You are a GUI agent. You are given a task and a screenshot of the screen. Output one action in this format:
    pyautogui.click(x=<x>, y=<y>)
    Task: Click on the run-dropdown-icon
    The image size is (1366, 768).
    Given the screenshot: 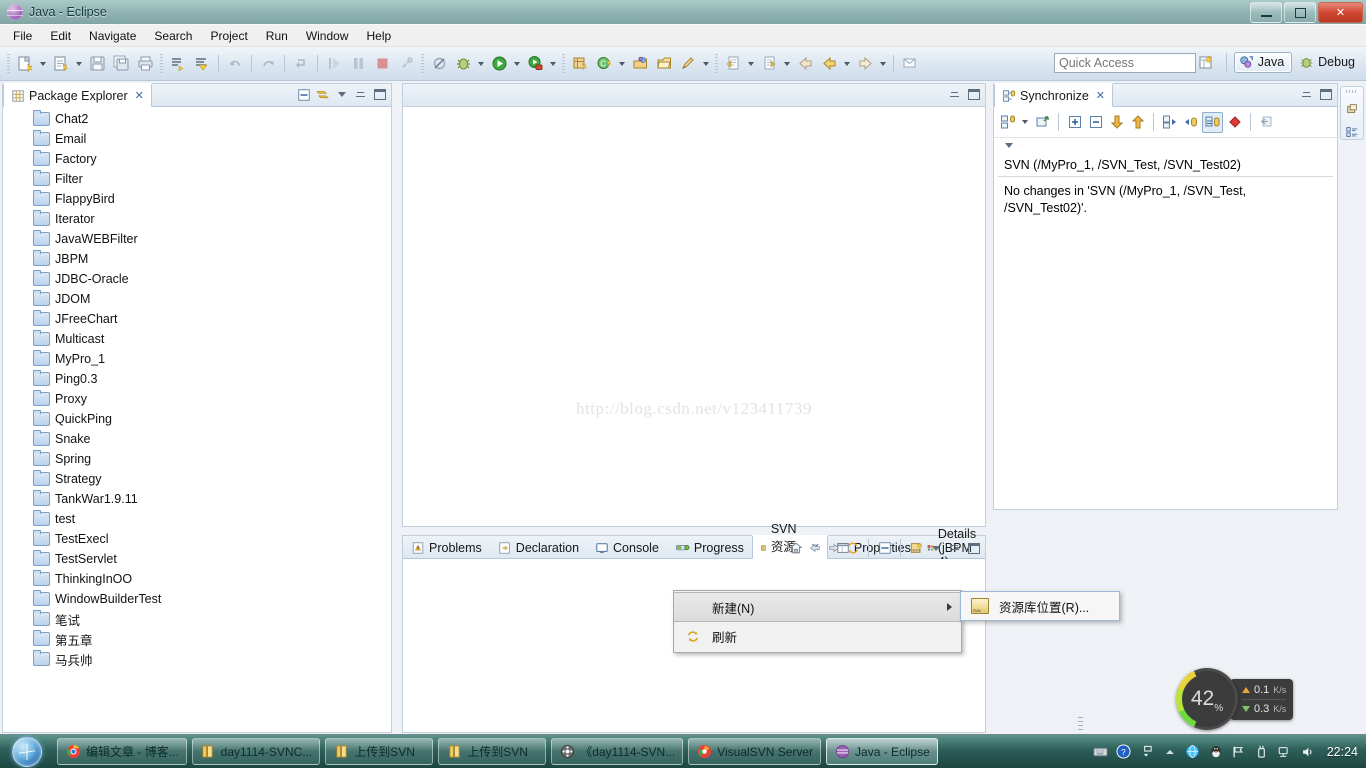 What is the action you would take?
    pyautogui.click(x=517, y=63)
    